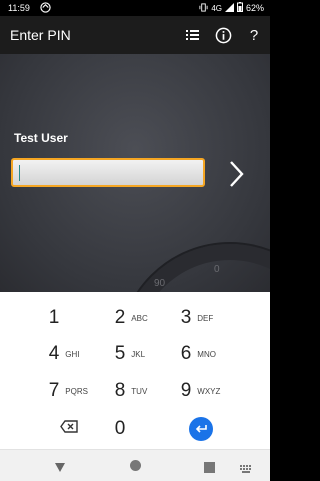 This screenshot has width=320, height=481. Describe the element at coordinates (72, 354) in the screenshot. I see `key-letters: GHI` at that location.